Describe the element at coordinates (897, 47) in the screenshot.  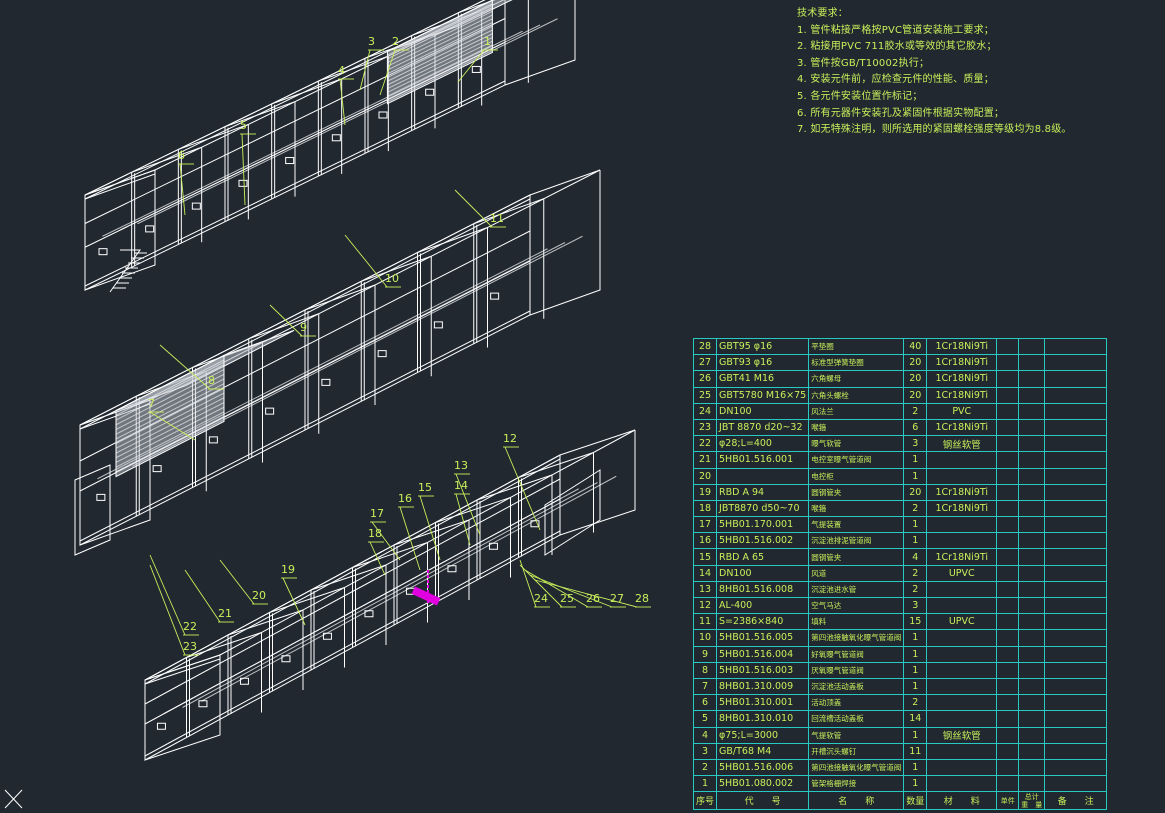
I see `requirement-item: 2. 粘接用PVC 711胶水或等效的其它胶水；` at that location.